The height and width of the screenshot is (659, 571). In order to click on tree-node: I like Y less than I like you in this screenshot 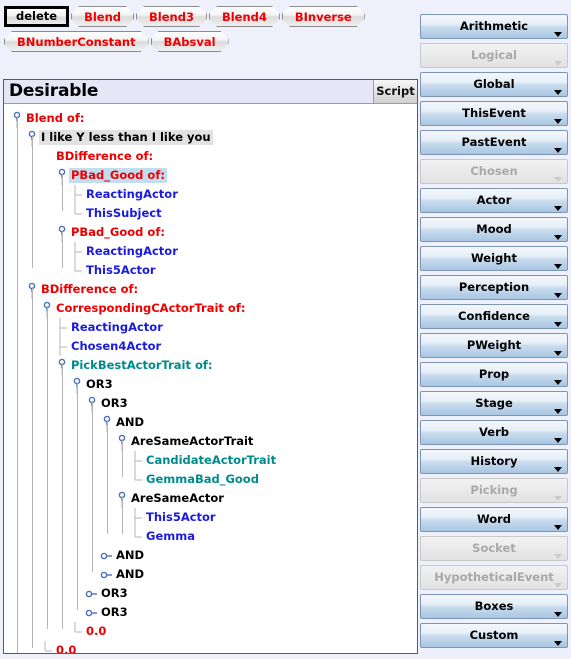, I will do `click(210, 137)`.